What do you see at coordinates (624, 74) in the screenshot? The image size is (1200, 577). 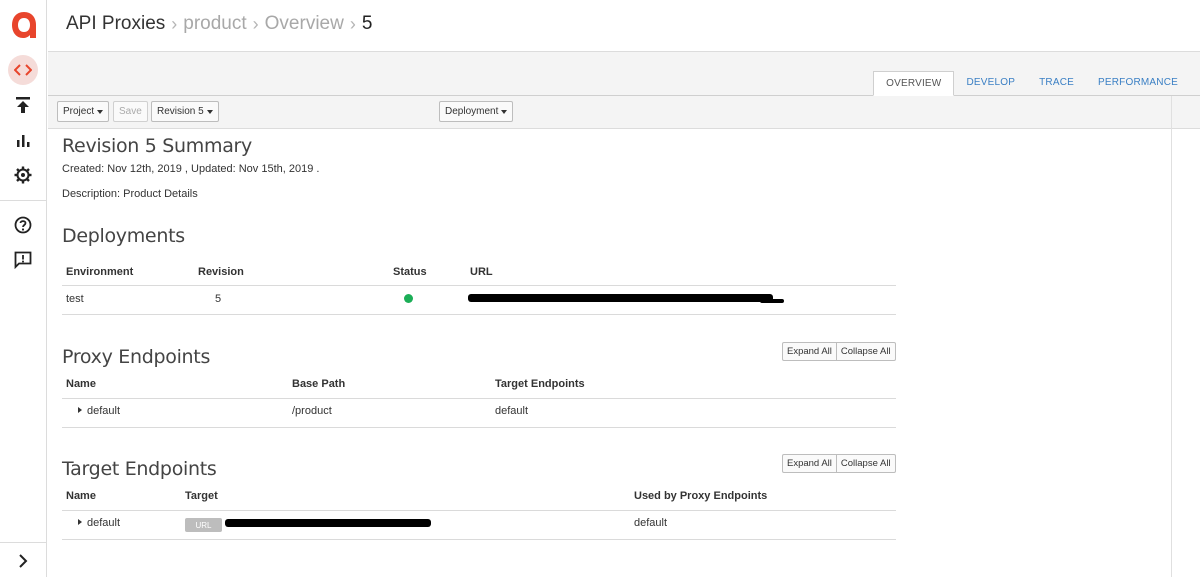 I see `tab-bar: OVERVIEW DEVELOP TRACE PERFORMANCE` at bounding box center [624, 74].